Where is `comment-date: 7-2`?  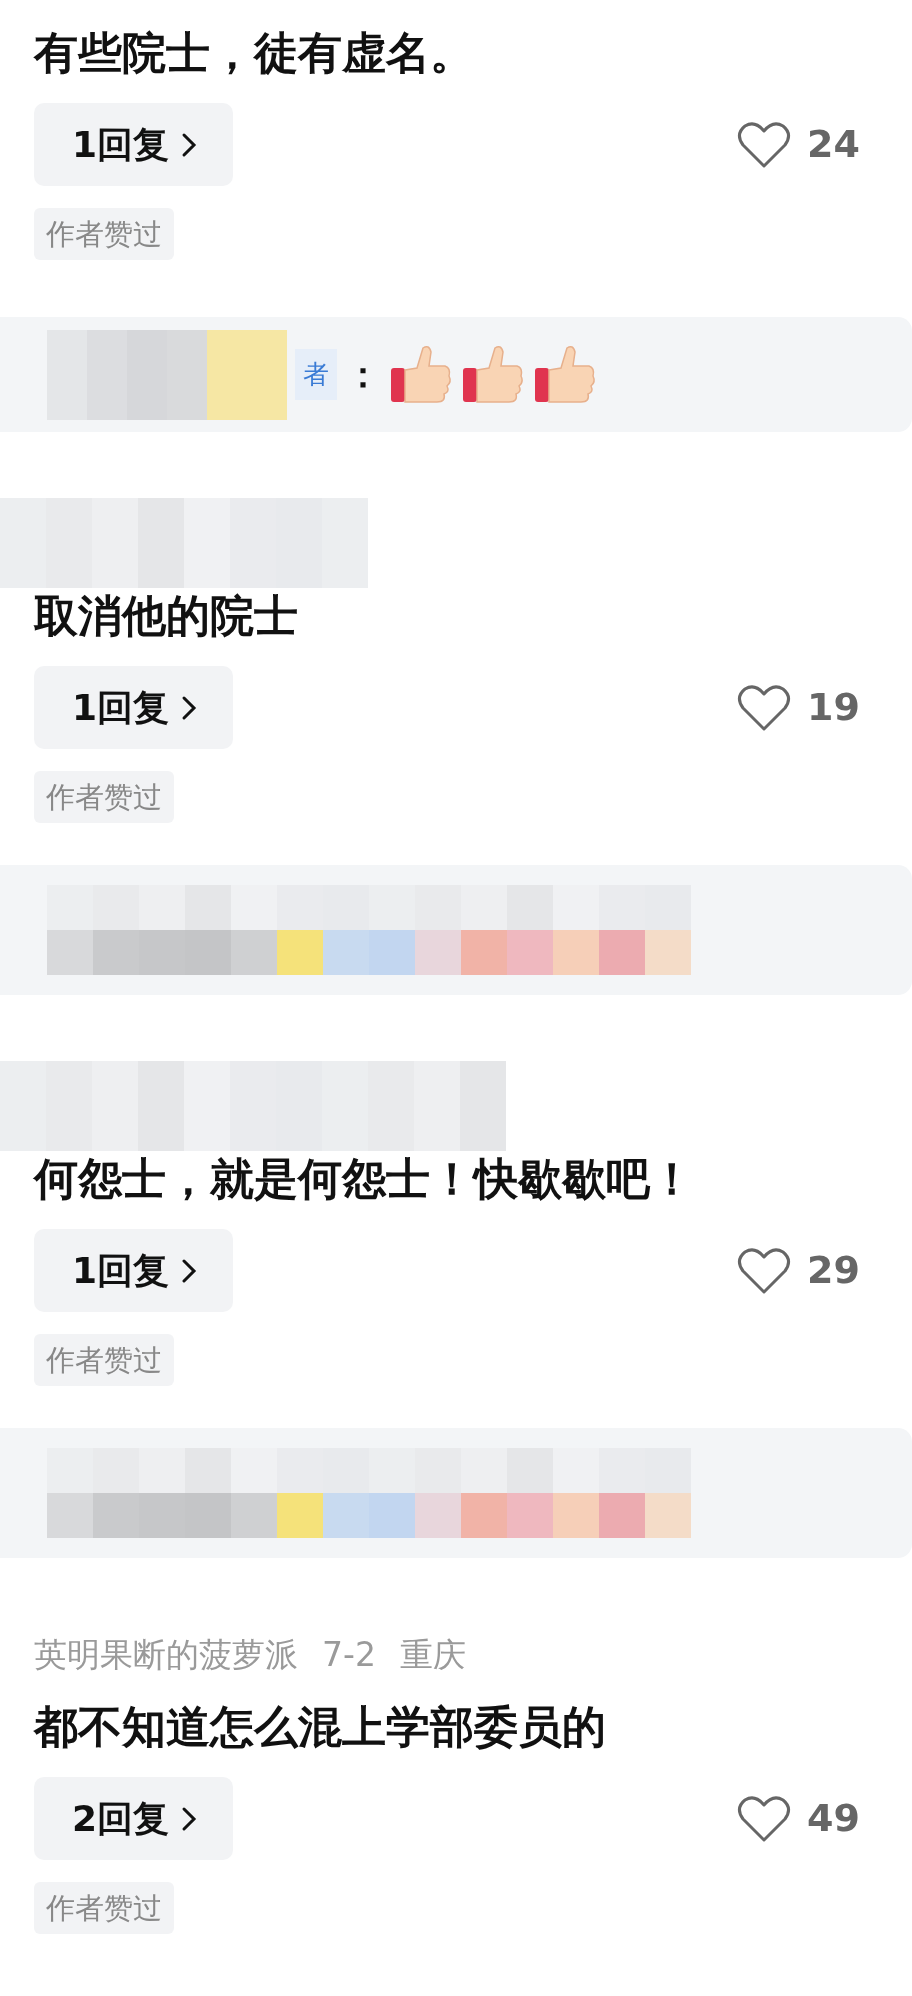
comment-date: 7-2 is located at coordinates (349, 1655).